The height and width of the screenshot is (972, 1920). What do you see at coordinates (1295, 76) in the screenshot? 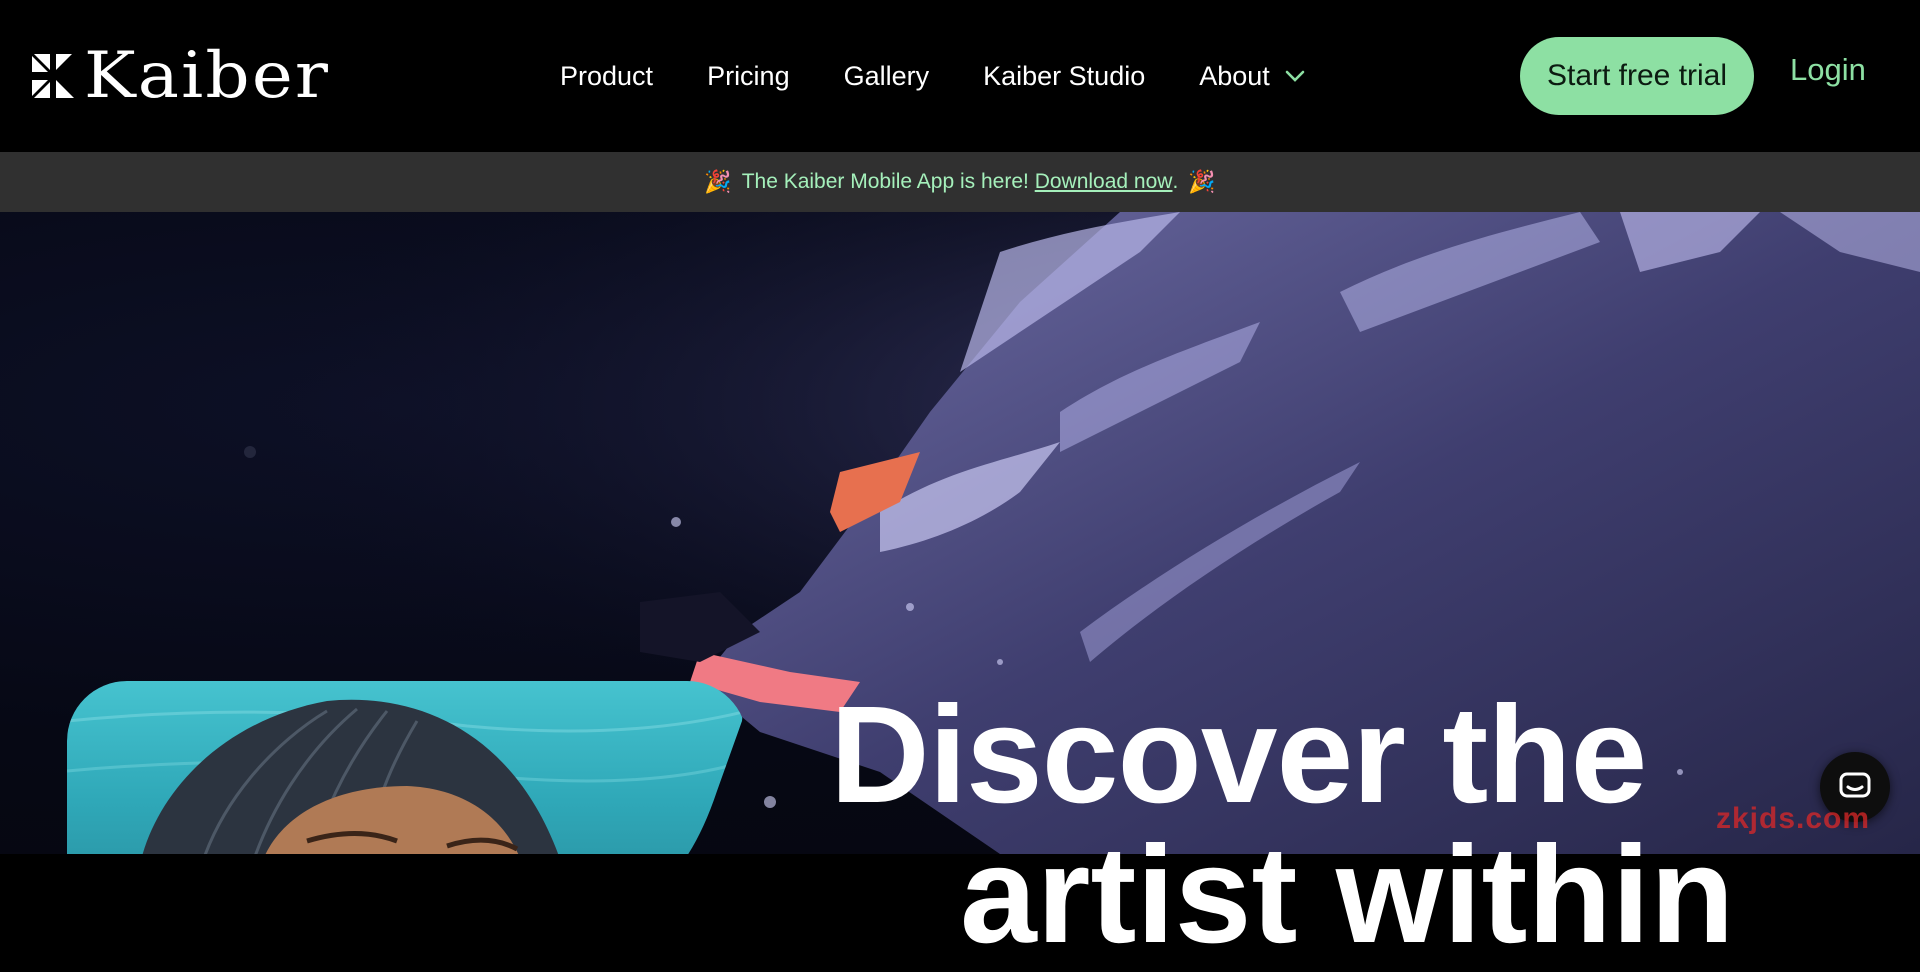
I see `chevron-down-icon` at bounding box center [1295, 76].